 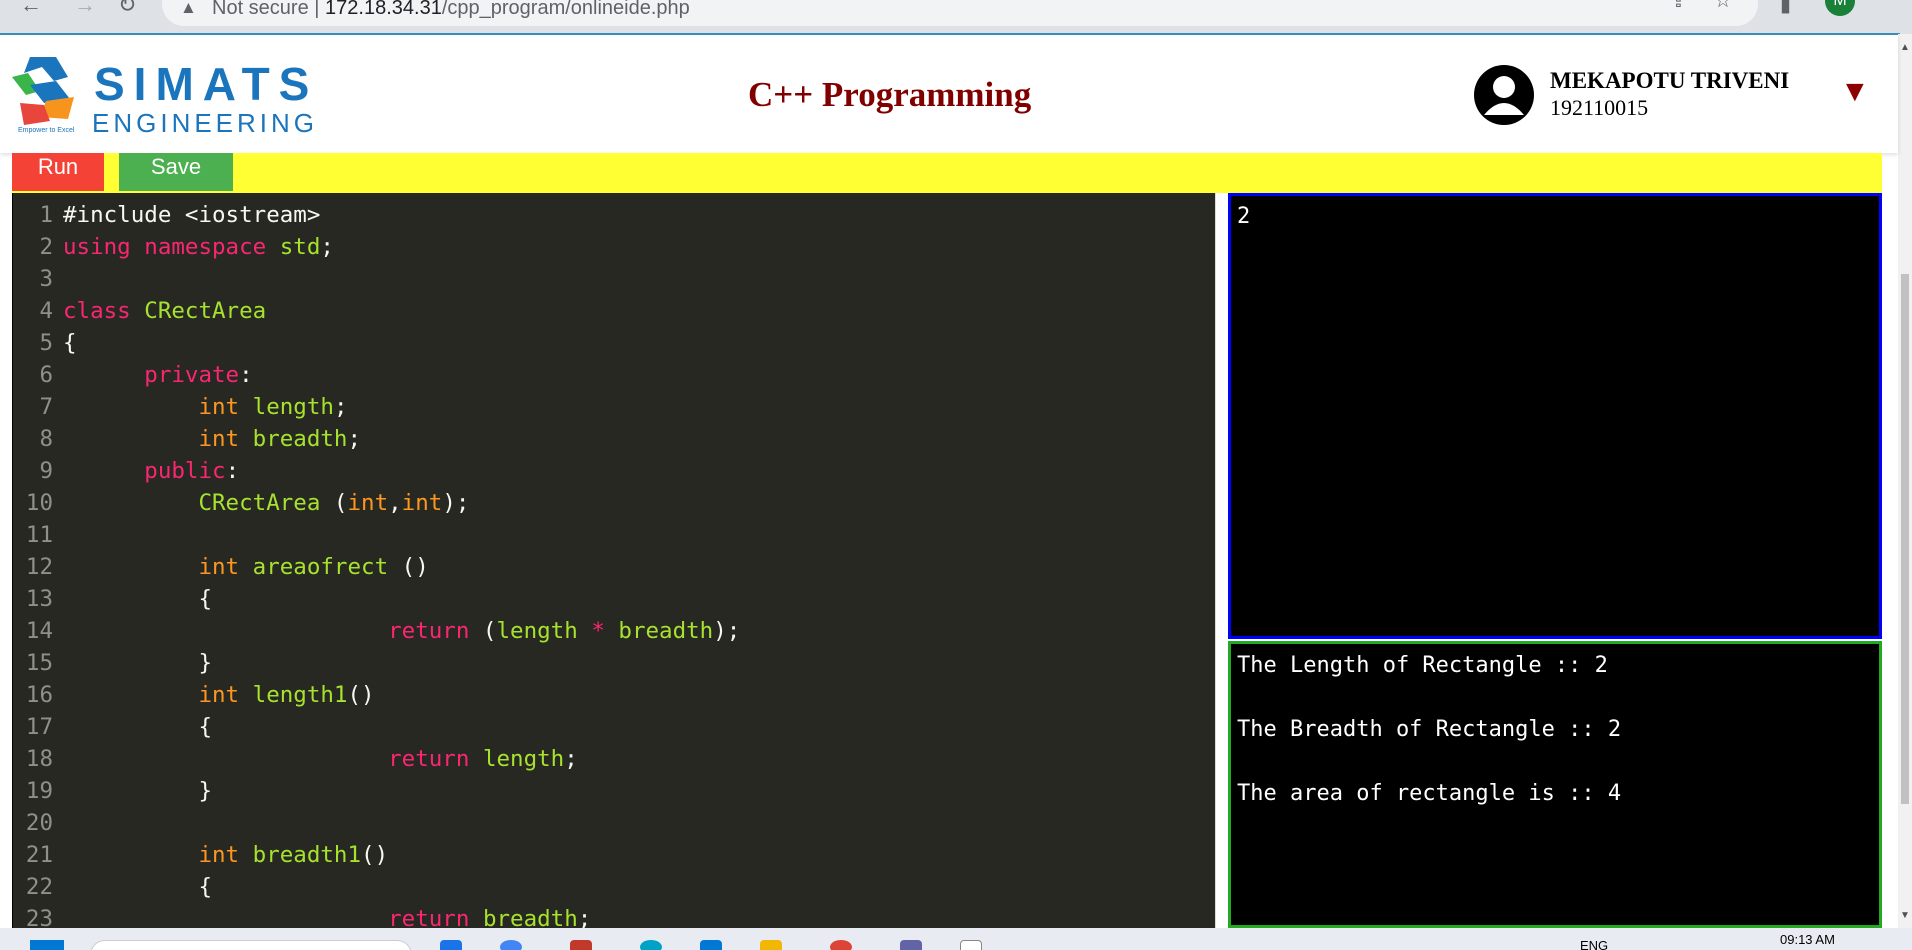 I want to click on page-scrollbar: ▲ ▼, so click(x=1905, y=481).